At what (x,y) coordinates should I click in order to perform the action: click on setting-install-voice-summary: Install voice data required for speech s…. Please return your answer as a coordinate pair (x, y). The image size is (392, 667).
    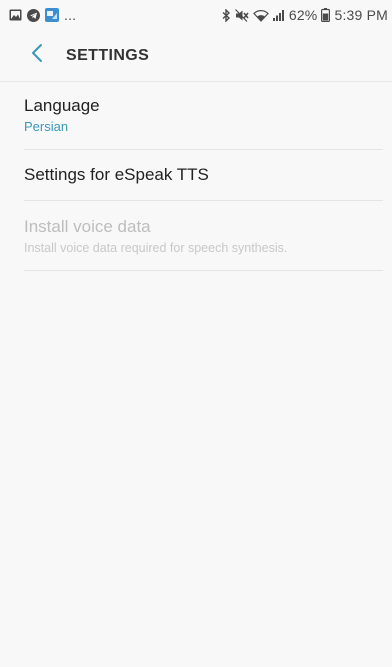
    Looking at the image, I should click on (156, 248).